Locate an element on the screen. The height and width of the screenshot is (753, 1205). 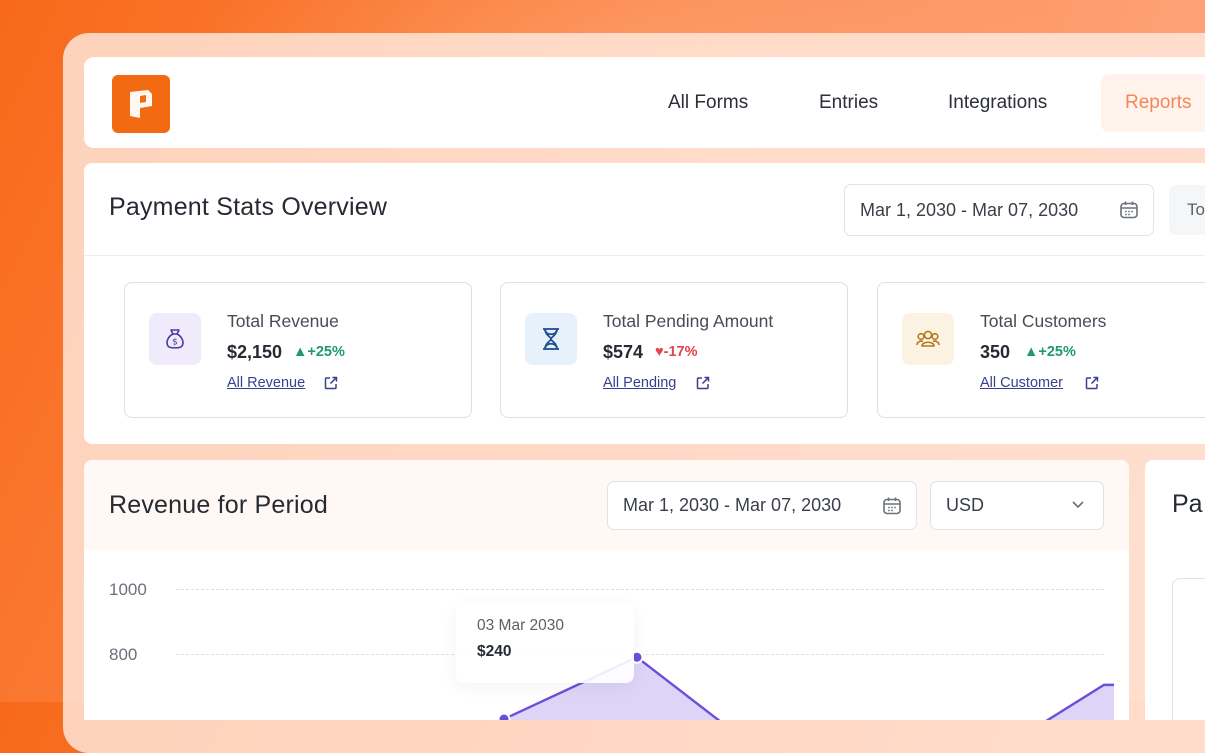
nav-reports: Reports is located at coordinates (1158, 103).